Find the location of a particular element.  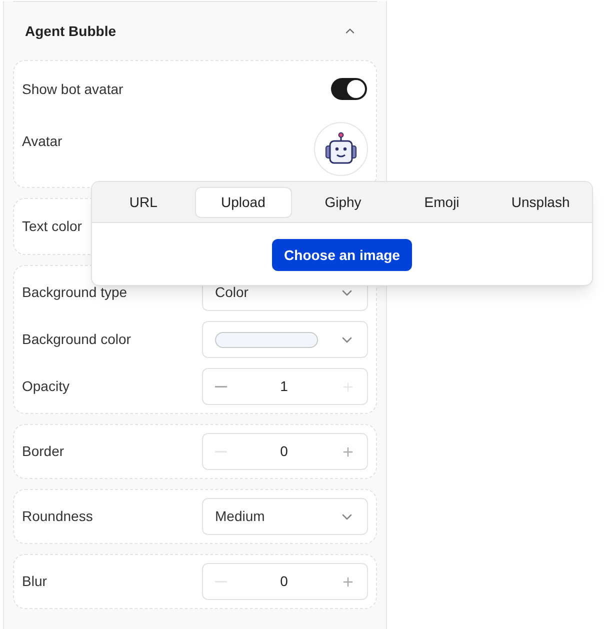

field-label: Background color is located at coordinates (76, 339).